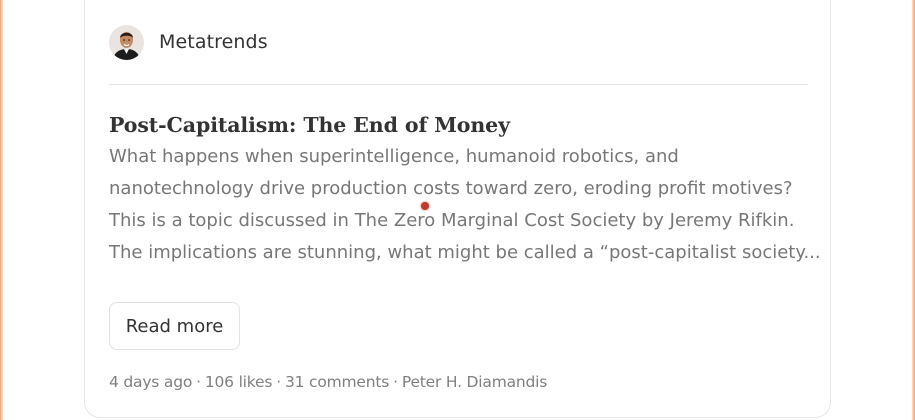 This screenshot has width=915, height=420. I want to click on post-likes: 106 likes, so click(238, 382).